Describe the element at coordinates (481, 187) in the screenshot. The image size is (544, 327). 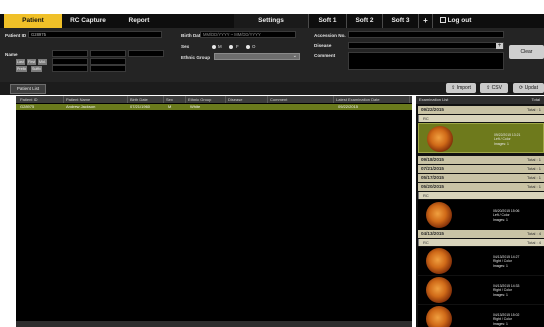
I see `exam-date-row: 05/20/2015 Total : 1` at that location.